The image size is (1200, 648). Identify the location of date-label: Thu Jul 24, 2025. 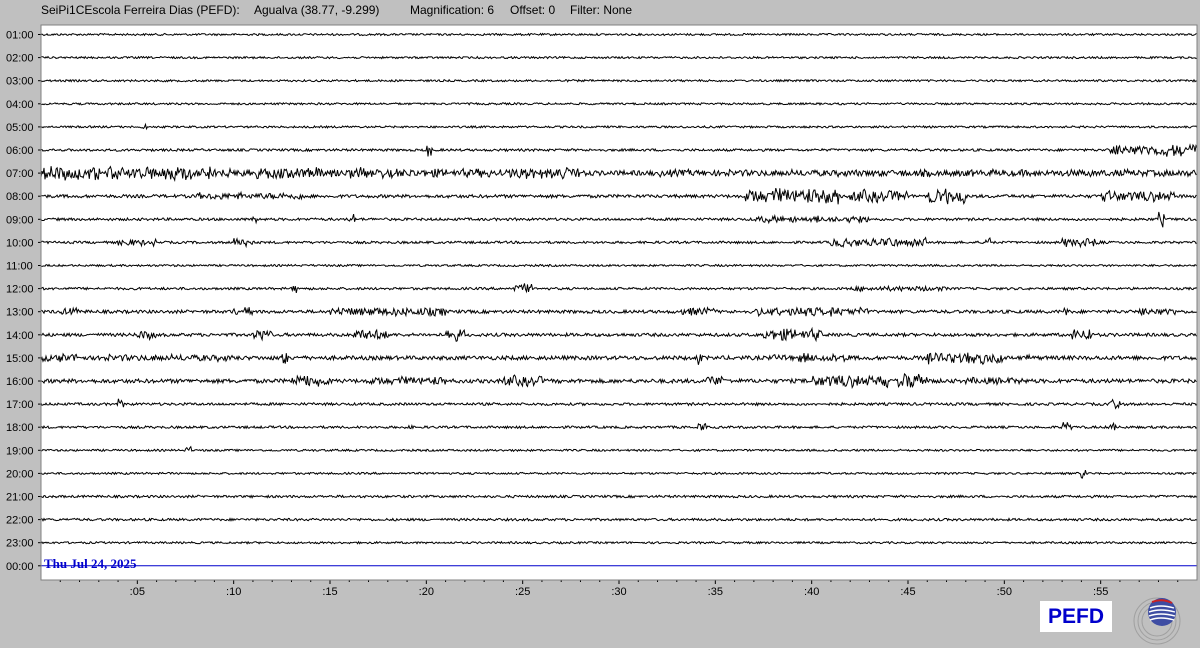
(90, 563).